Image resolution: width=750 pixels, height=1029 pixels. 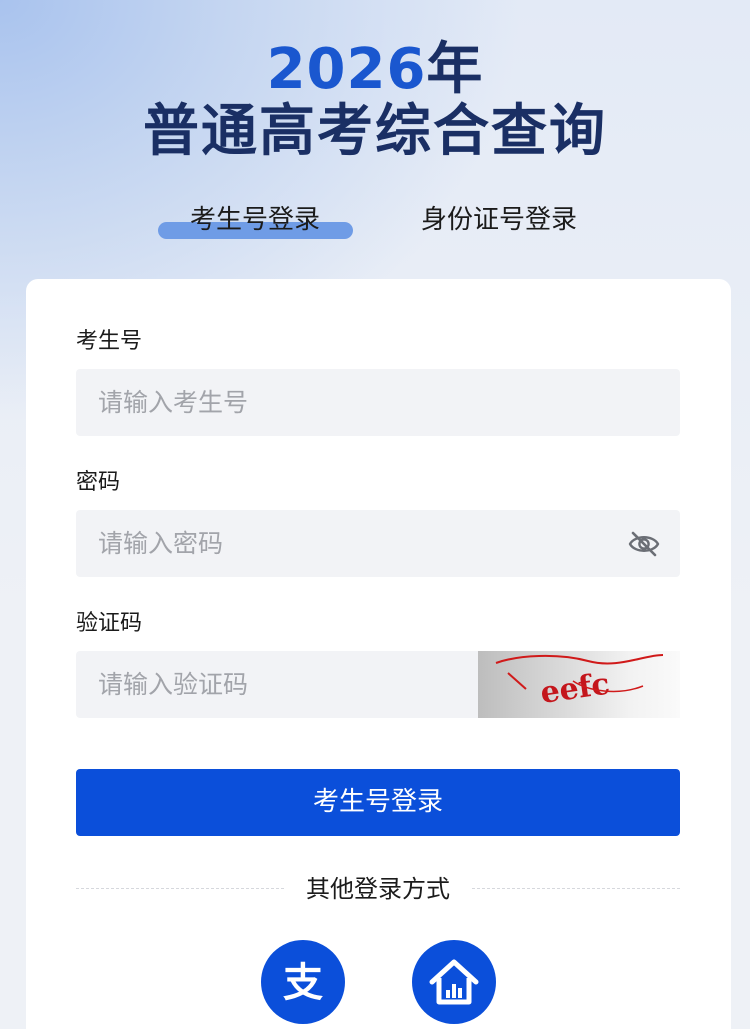 What do you see at coordinates (98, 482) in the screenshot?
I see `password-label: 密码` at bounding box center [98, 482].